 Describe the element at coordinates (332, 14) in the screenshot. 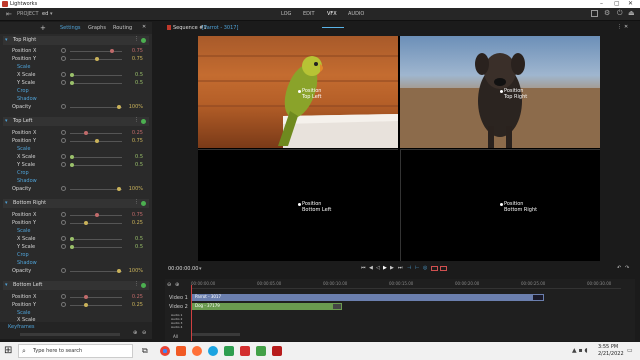

I see `tab-vfx: VFX` at that location.